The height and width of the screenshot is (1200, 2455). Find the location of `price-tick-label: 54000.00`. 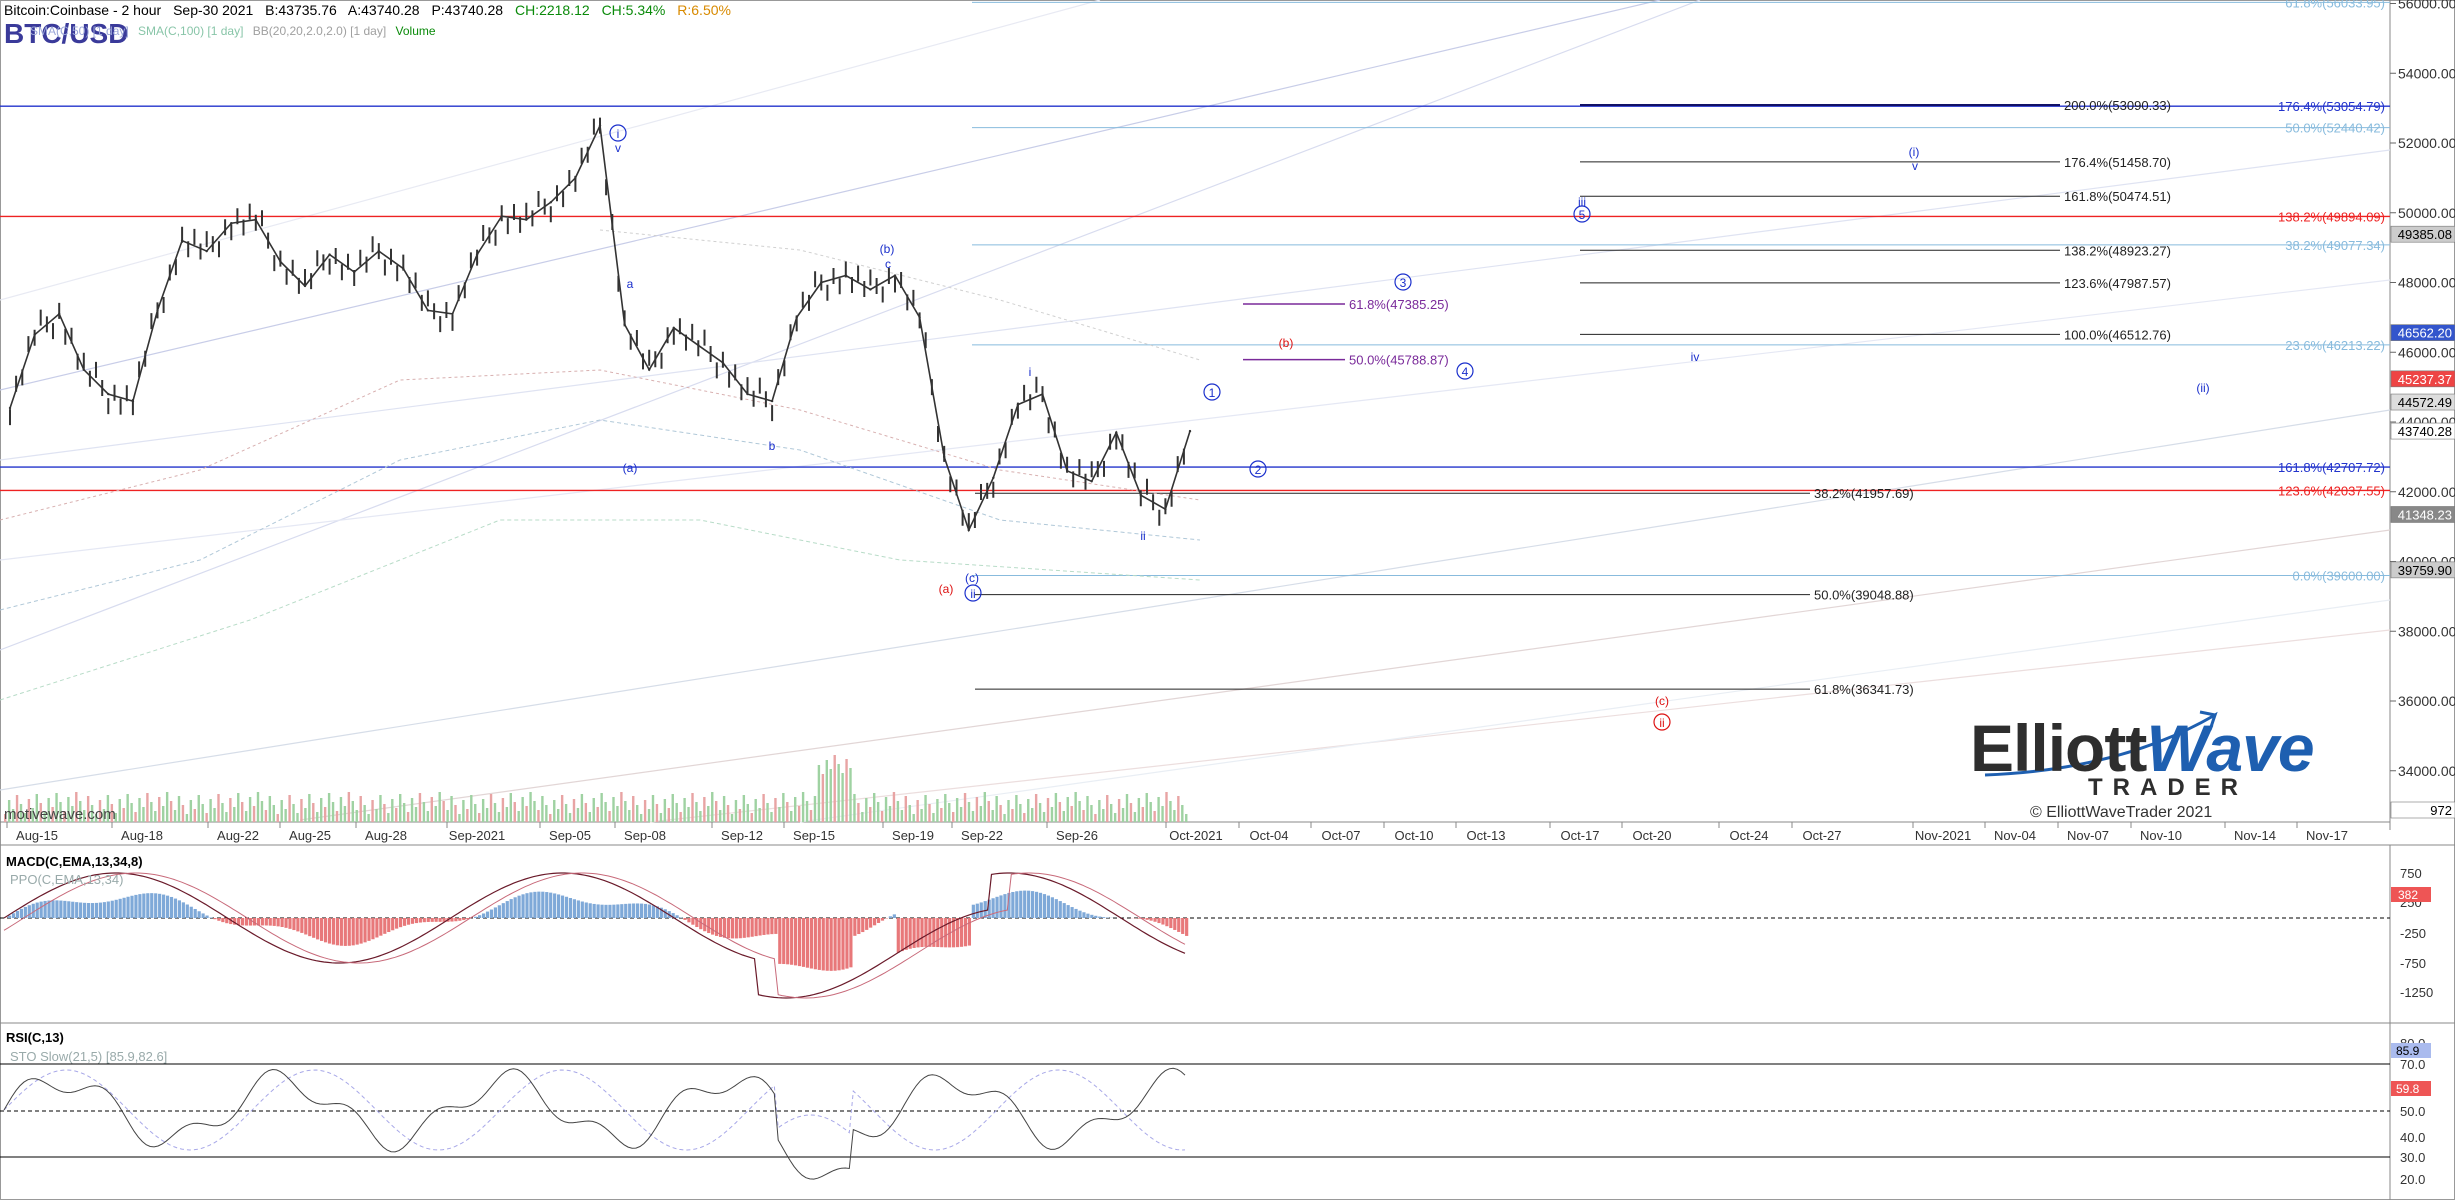

price-tick-label: 54000.00 is located at coordinates (2426, 73).